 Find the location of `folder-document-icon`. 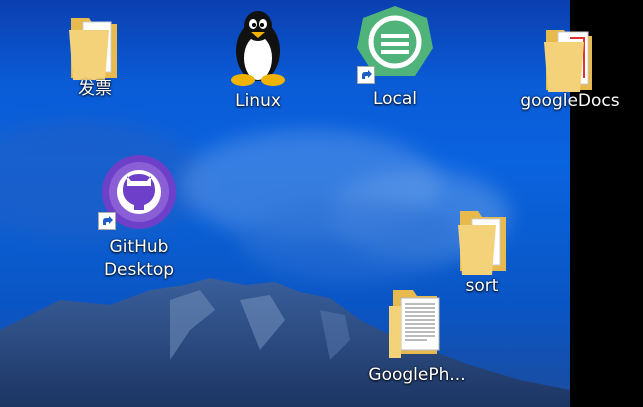

folder-document-icon is located at coordinates (414, 324).